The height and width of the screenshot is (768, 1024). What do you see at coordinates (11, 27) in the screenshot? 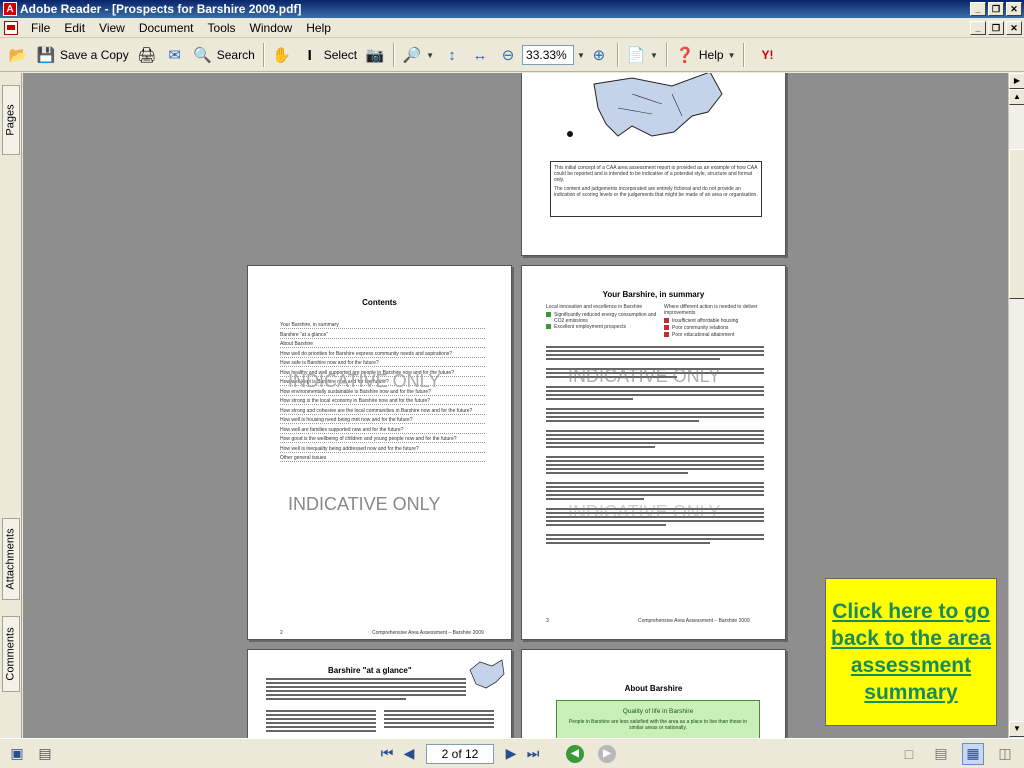
I see `document-icon` at bounding box center [11, 27].